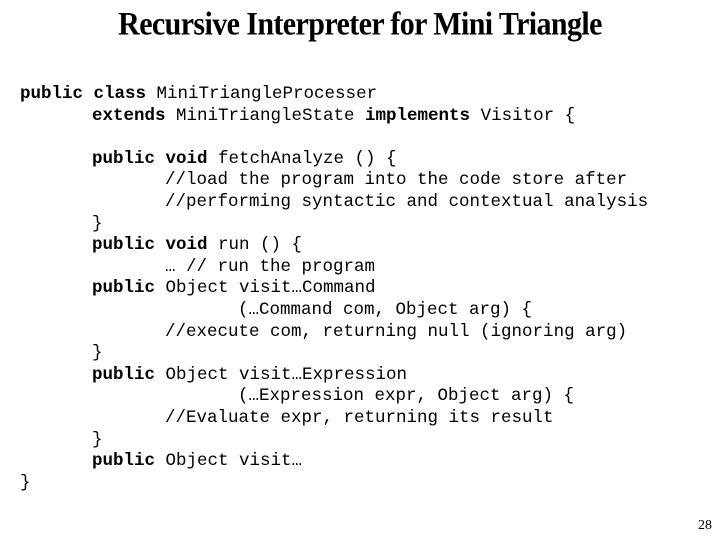 The width and height of the screenshot is (720, 540). I want to click on slide-title: Recursive Interpreter for Mini Triangle, so click(360, 24).